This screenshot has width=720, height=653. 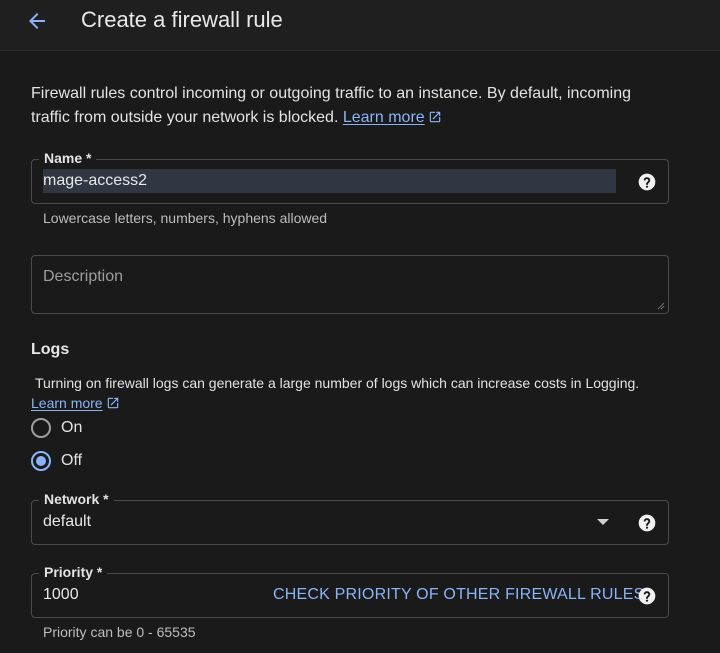 What do you see at coordinates (67, 521) in the screenshot?
I see `network-value: default` at bounding box center [67, 521].